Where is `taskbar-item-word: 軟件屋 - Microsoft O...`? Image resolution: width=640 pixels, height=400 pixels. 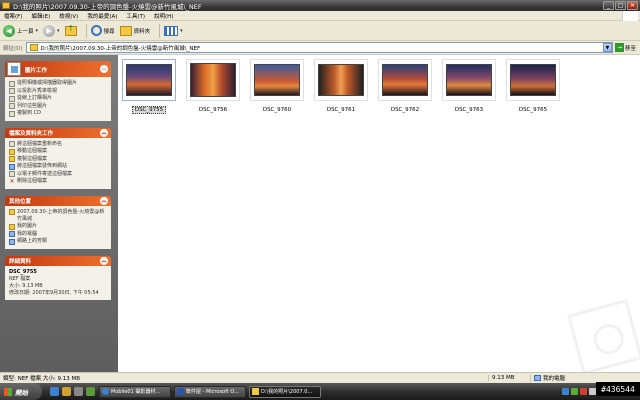
taskbar-item-word: 軟件屋 - Microsoft O... is located at coordinates (210, 391).